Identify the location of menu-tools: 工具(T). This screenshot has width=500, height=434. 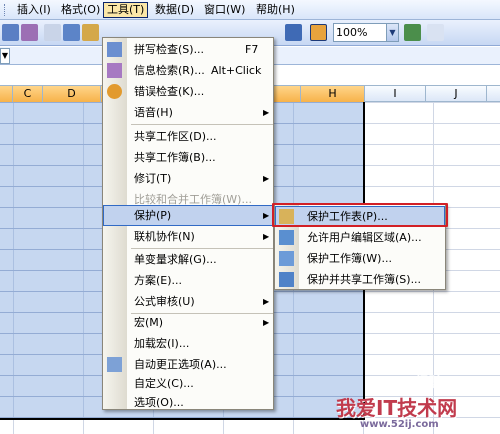
(126, 10).